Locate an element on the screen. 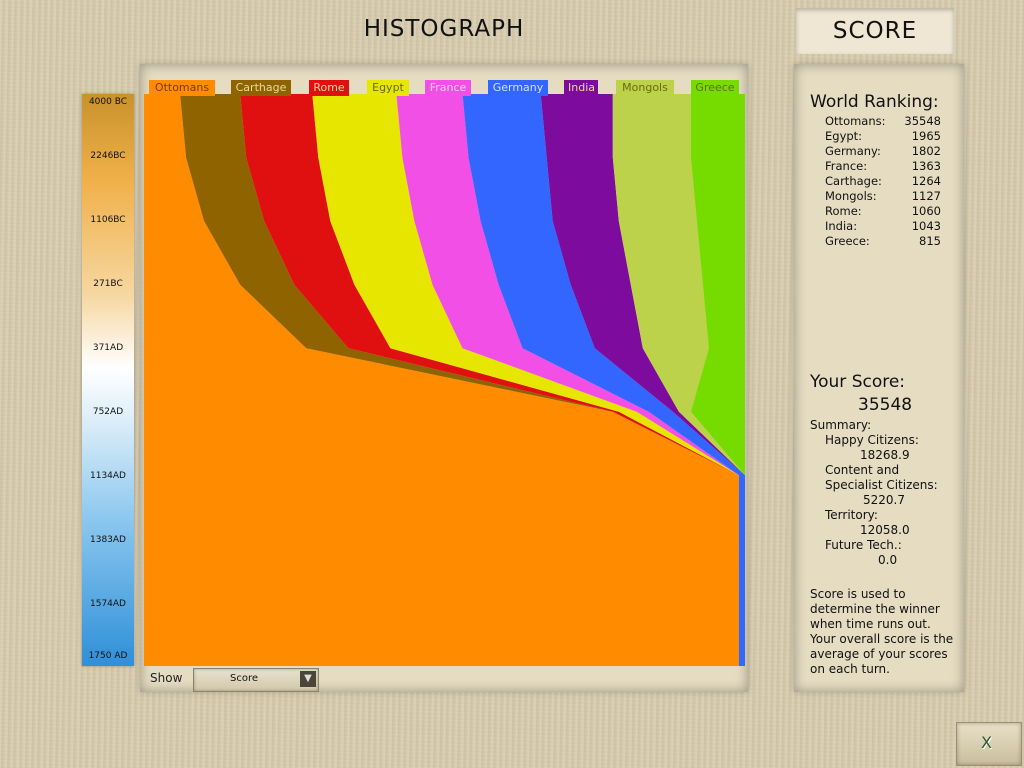 This screenshot has width=1024, height=768. happy-citizens-value: 18268.9 is located at coordinates (885, 455).